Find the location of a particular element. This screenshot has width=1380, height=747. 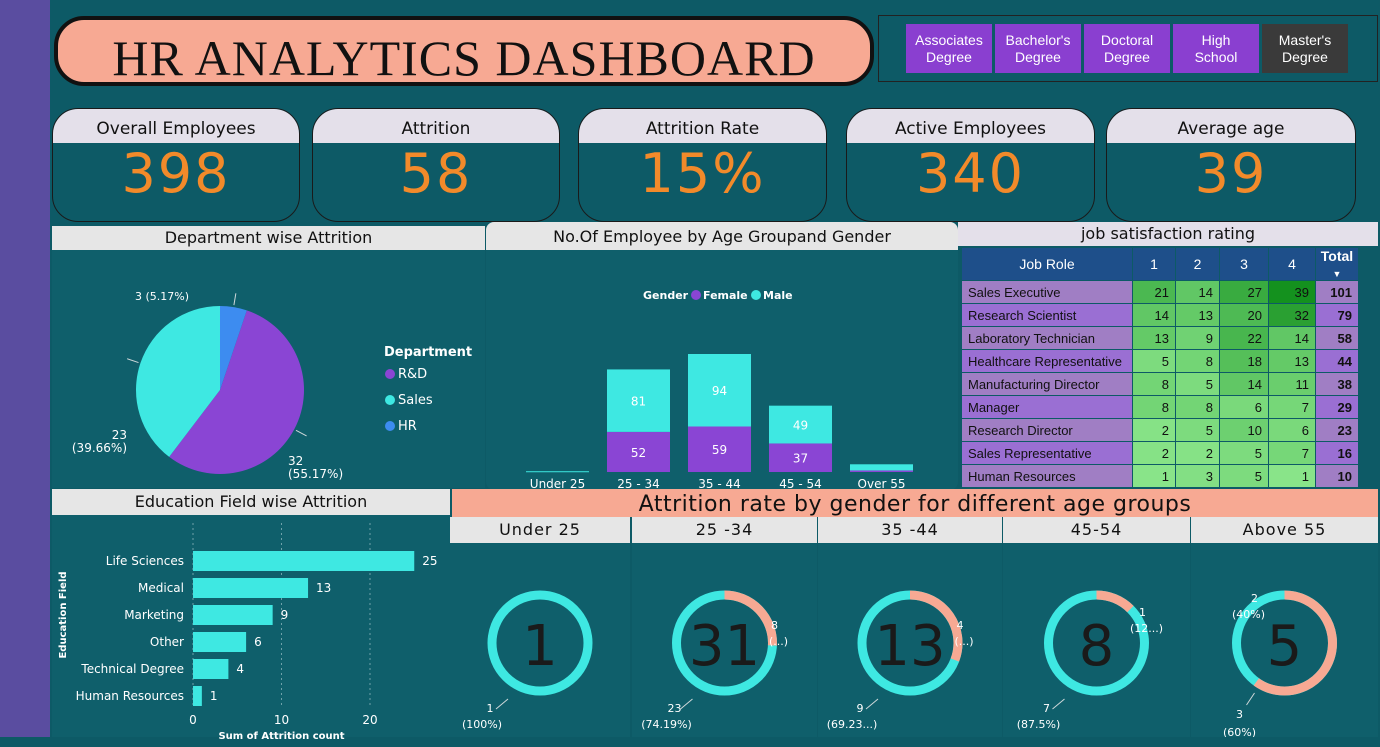

table-row: Laboratory Technician 13 9 22 14 58 is located at coordinates (1160, 338).